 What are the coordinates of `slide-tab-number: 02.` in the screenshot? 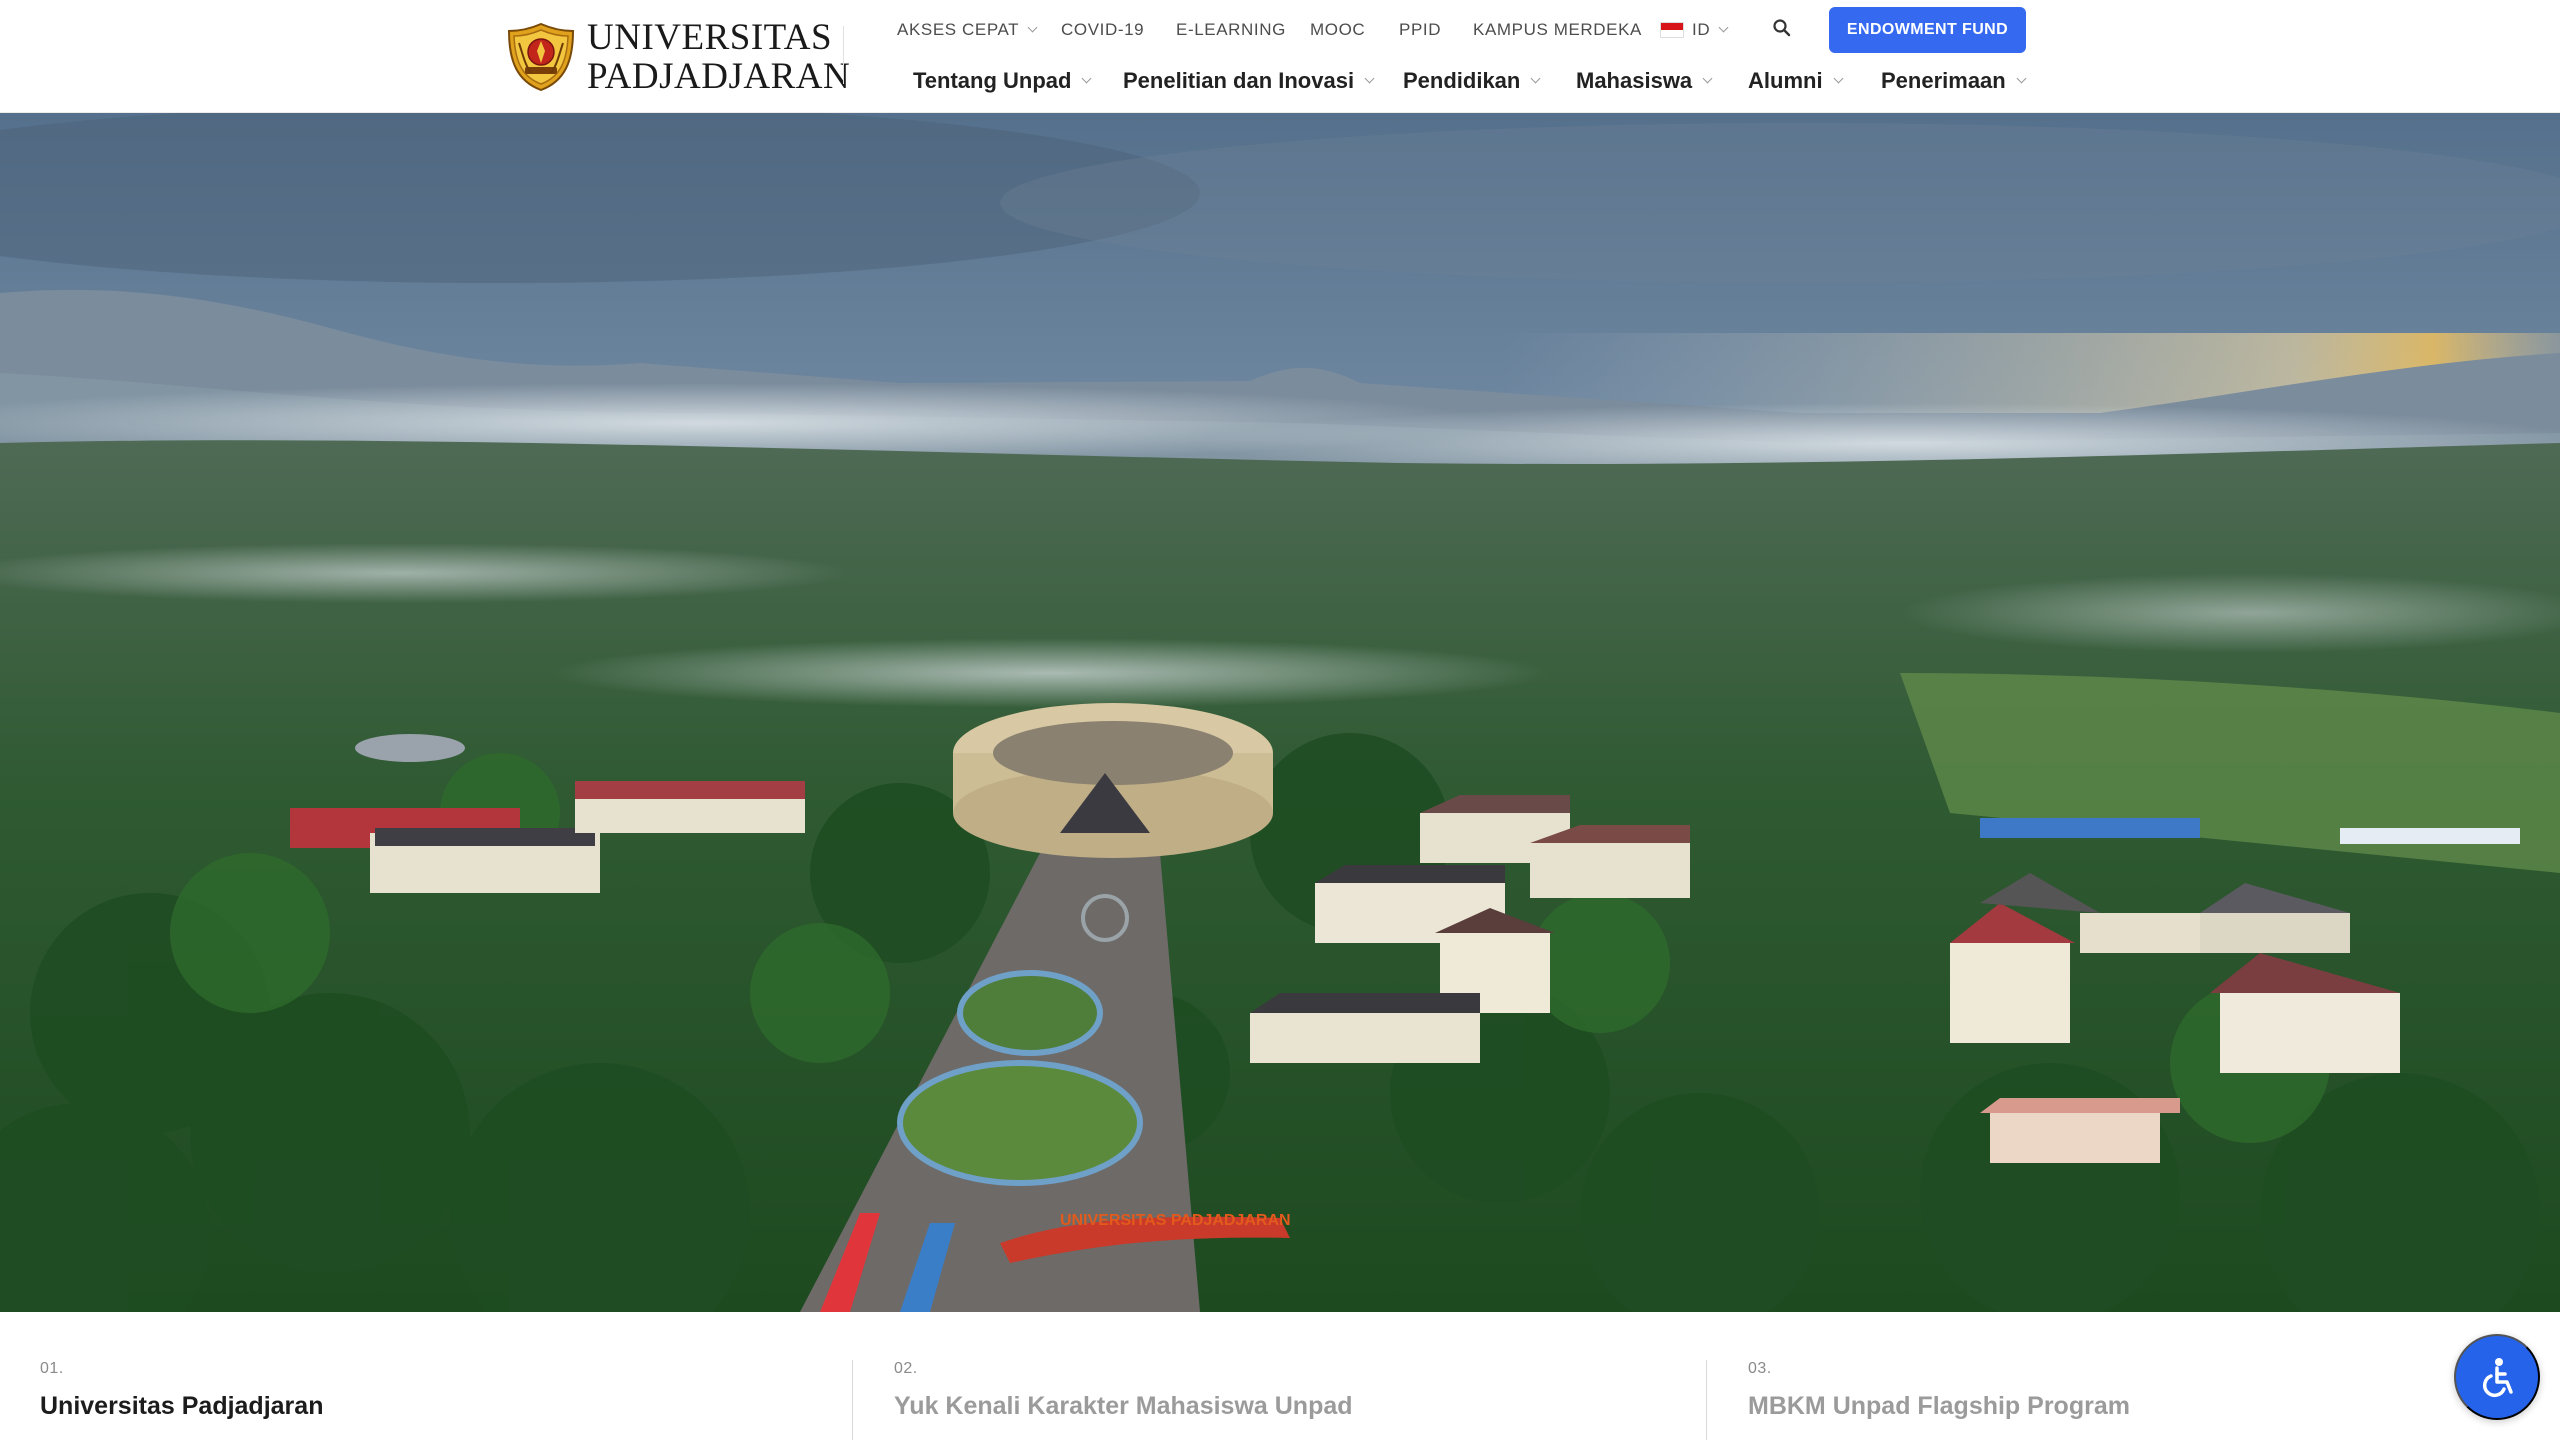 It's located at (906, 1368).